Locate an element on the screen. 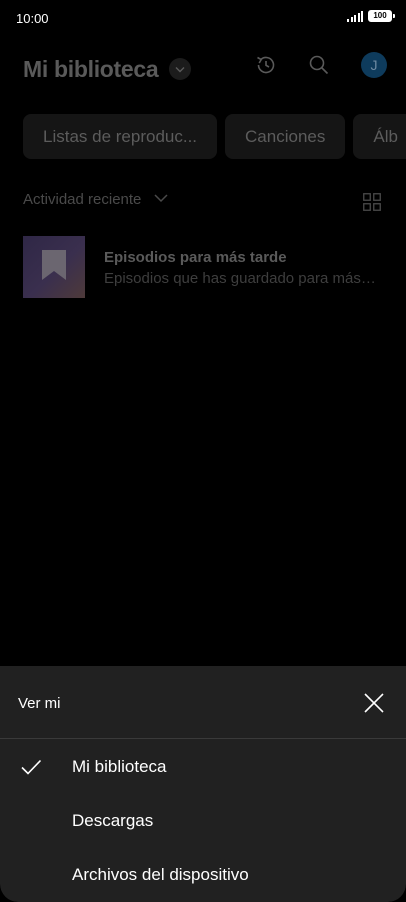 This screenshot has height=902, width=406. chip-albums: Álb is located at coordinates (379, 136).